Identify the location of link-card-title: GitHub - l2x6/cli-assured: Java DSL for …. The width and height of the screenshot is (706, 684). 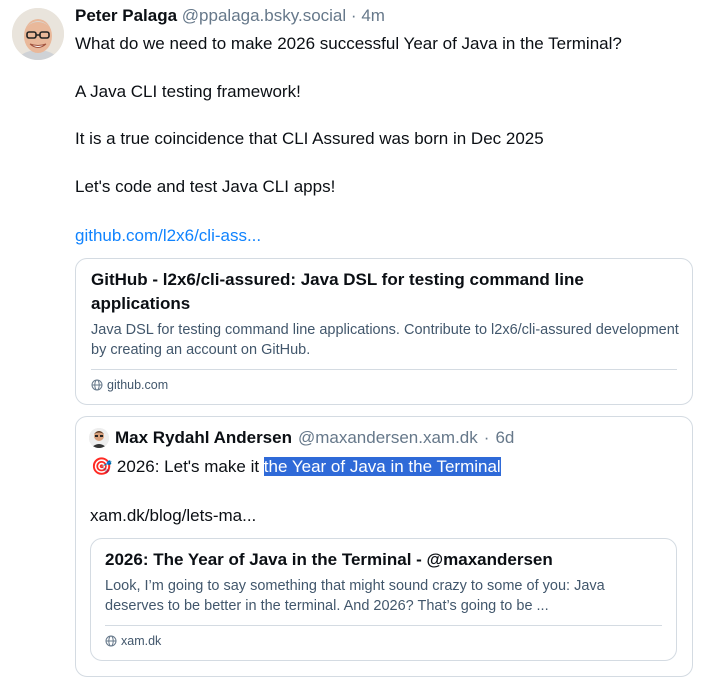
(337, 291).